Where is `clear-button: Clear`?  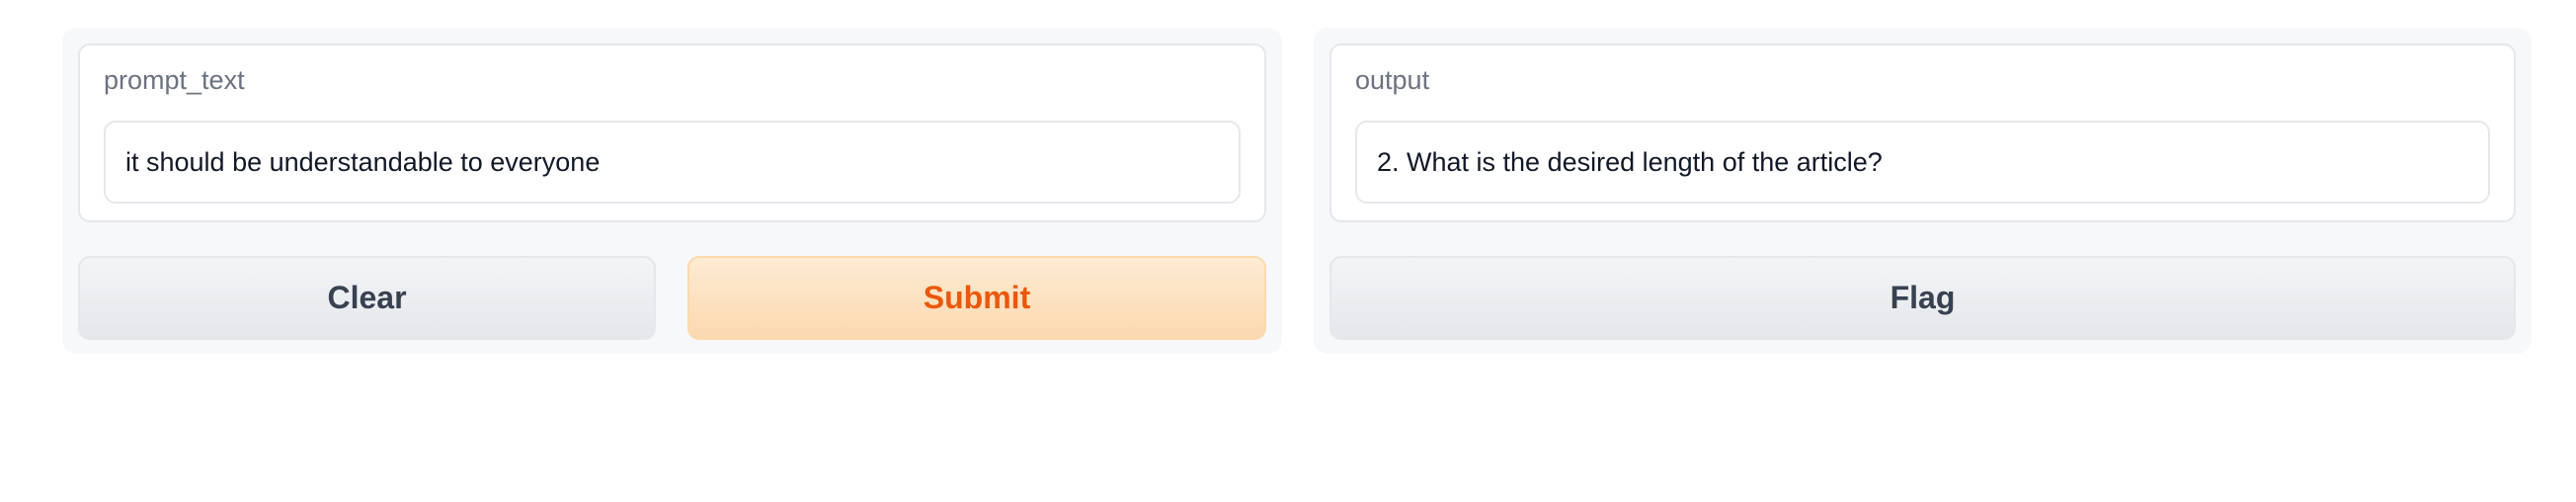
clear-button: Clear is located at coordinates (367, 298).